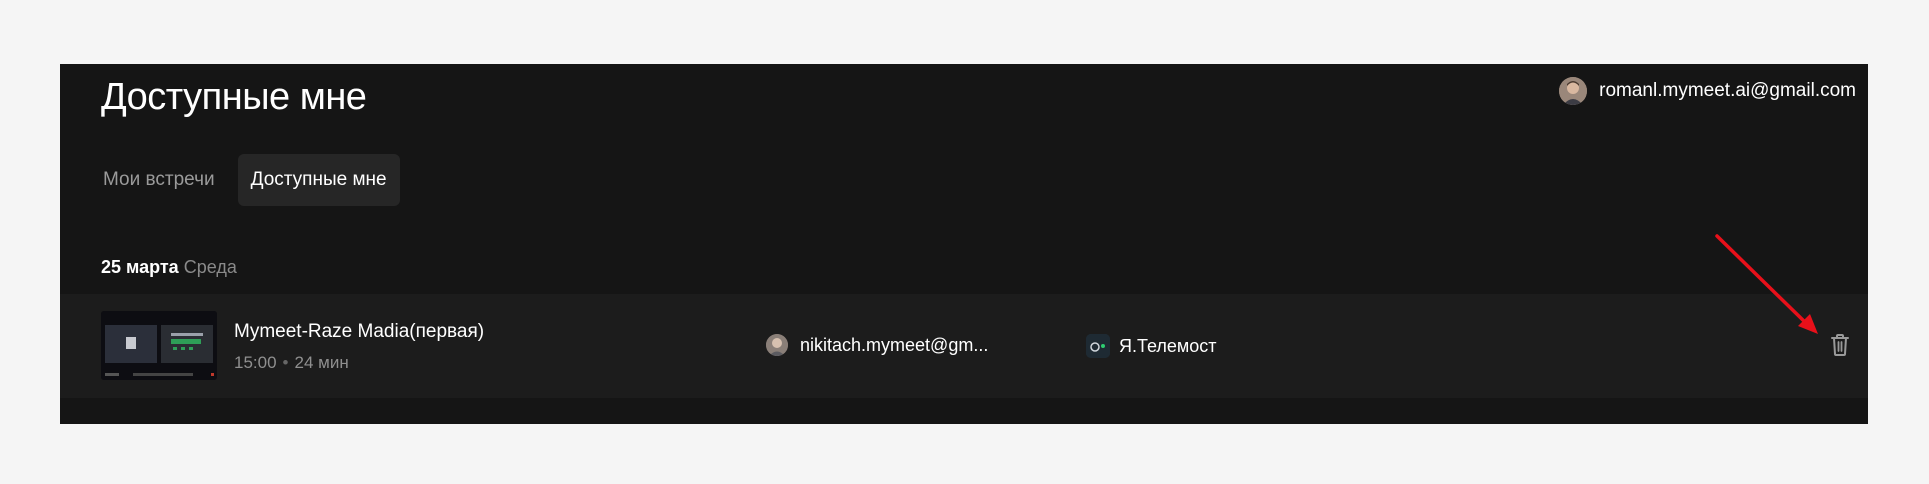  What do you see at coordinates (777, 345) in the screenshot?
I see `owner-avatar` at bounding box center [777, 345].